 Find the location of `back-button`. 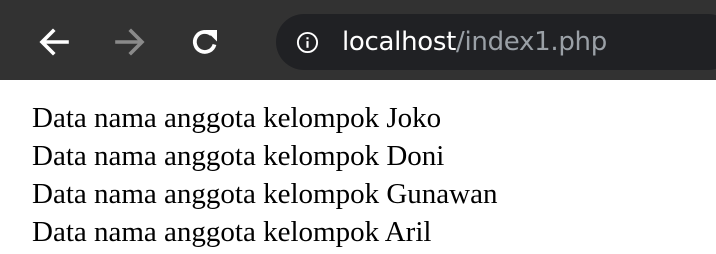

back-button is located at coordinates (54, 42).